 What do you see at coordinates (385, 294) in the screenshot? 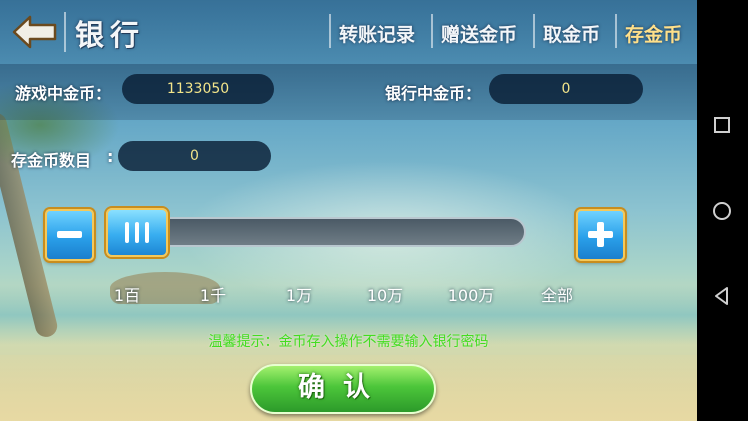
I see `tick-100000: 10万` at bounding box center [385, 294].